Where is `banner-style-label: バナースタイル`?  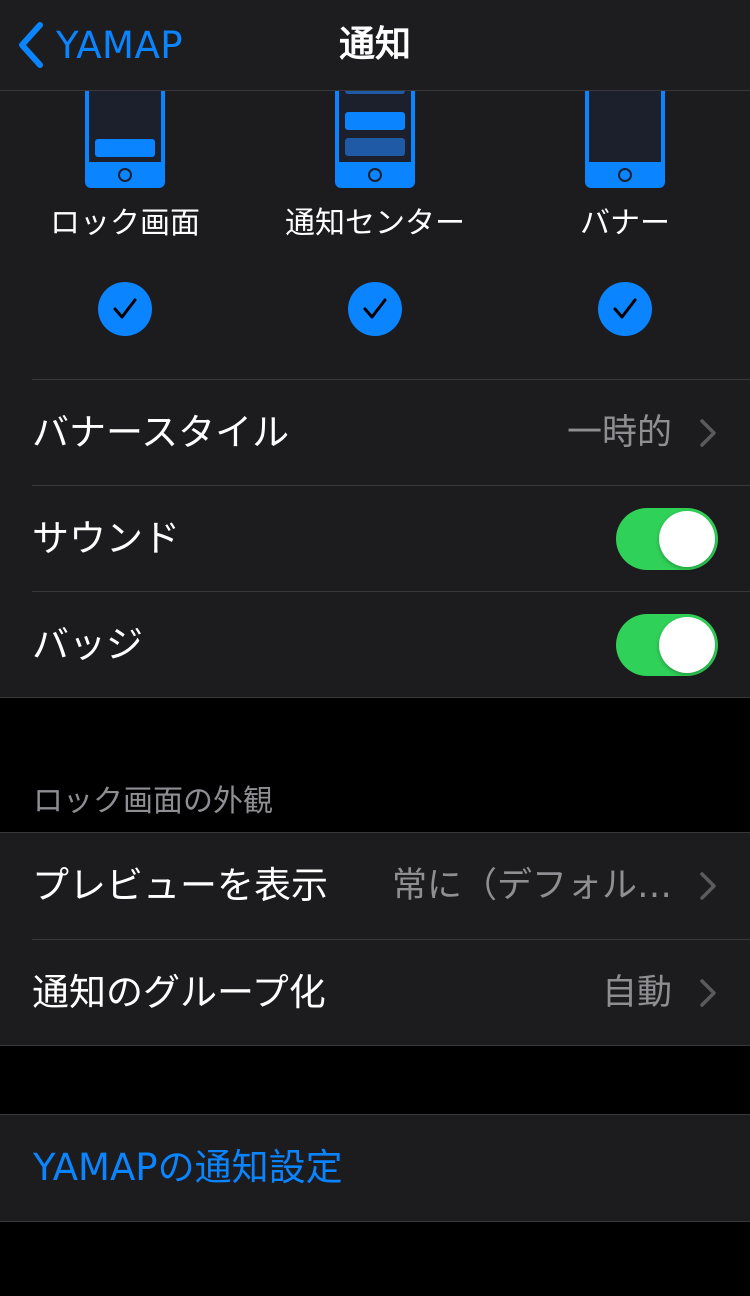
banner-style-label: バナースタイル is located at coordinates (161, 432).